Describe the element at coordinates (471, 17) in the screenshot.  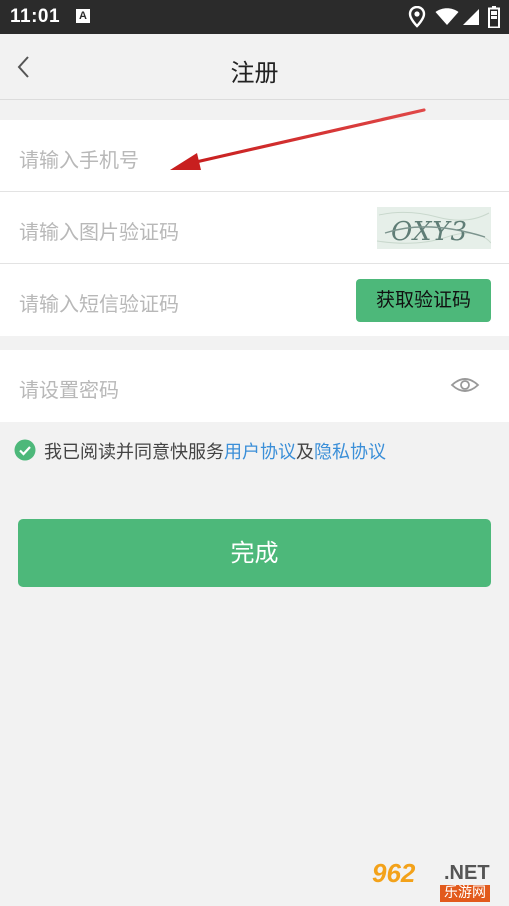
I see `signal-icon` at that location.